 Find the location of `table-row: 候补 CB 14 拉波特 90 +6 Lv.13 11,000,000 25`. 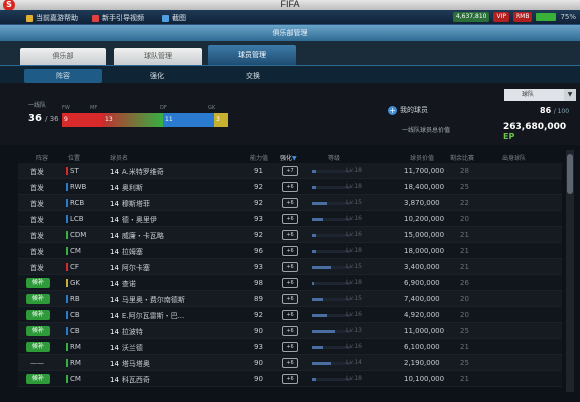

table-row: 候补 CB 14 拉波特 90 +6 Lv.13 11,000,000 25 is located at coordinates (290, 331).